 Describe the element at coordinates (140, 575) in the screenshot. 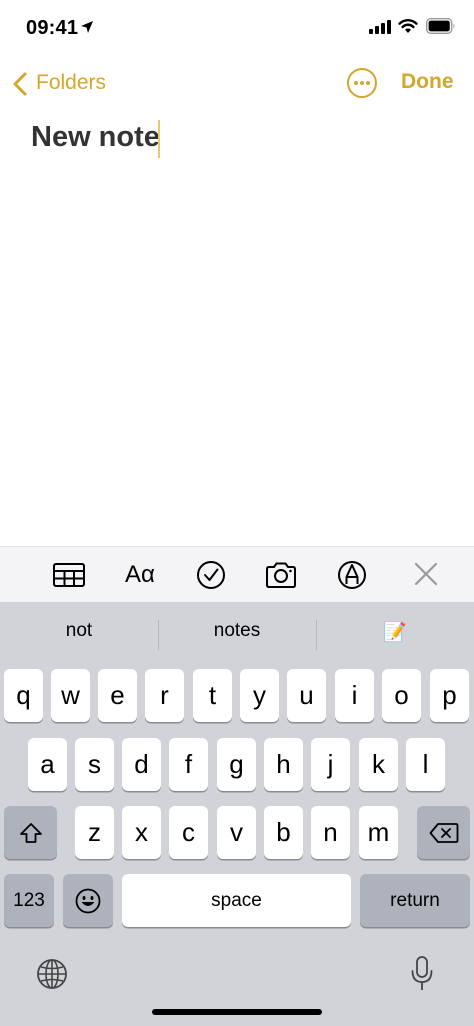

I see `format-text-icon: Aα` at that location.